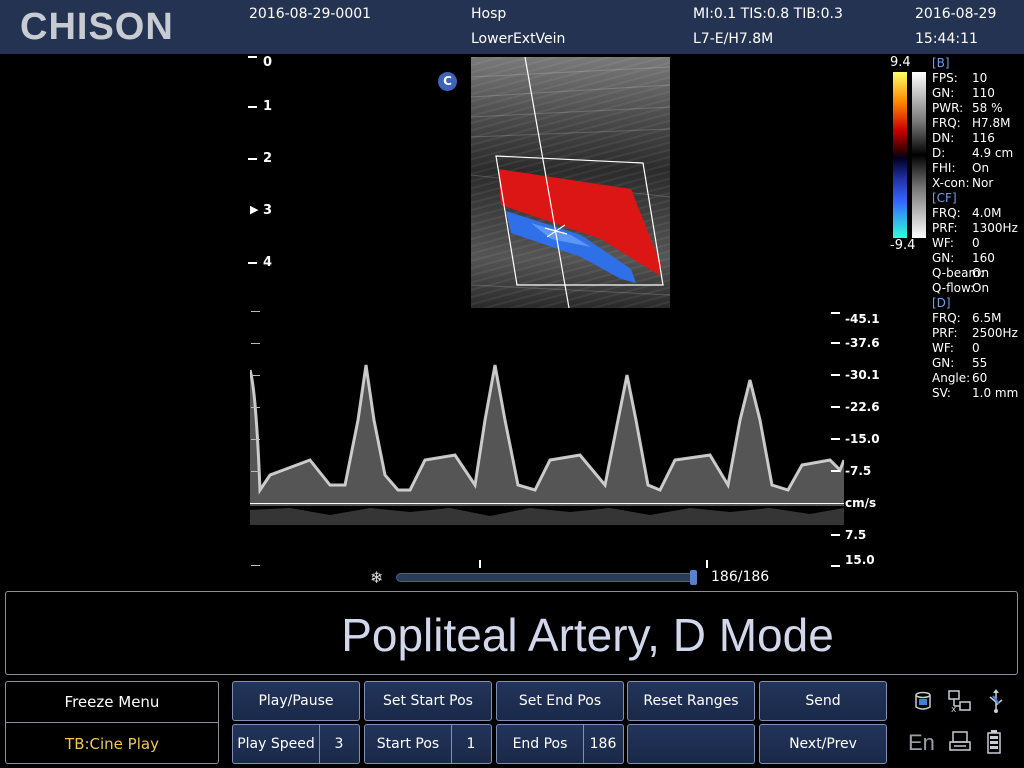 This screenshot has height=768, width=1024. I want to click on probe-frequency: L7-E/H7.8M, so click(733, 39).